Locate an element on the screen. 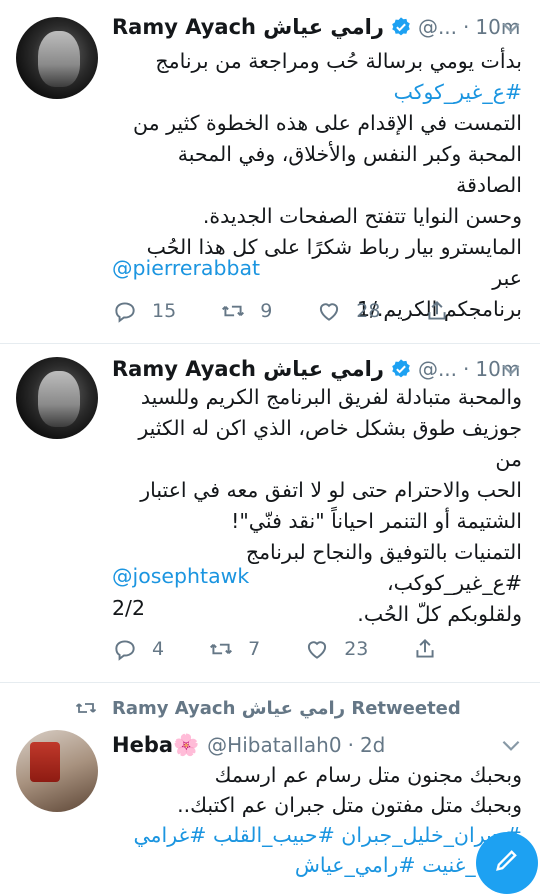 Image resolution: width=540 pixels, height=894 pixels. retweet-count: 9 is located at coordinates (266, 311).